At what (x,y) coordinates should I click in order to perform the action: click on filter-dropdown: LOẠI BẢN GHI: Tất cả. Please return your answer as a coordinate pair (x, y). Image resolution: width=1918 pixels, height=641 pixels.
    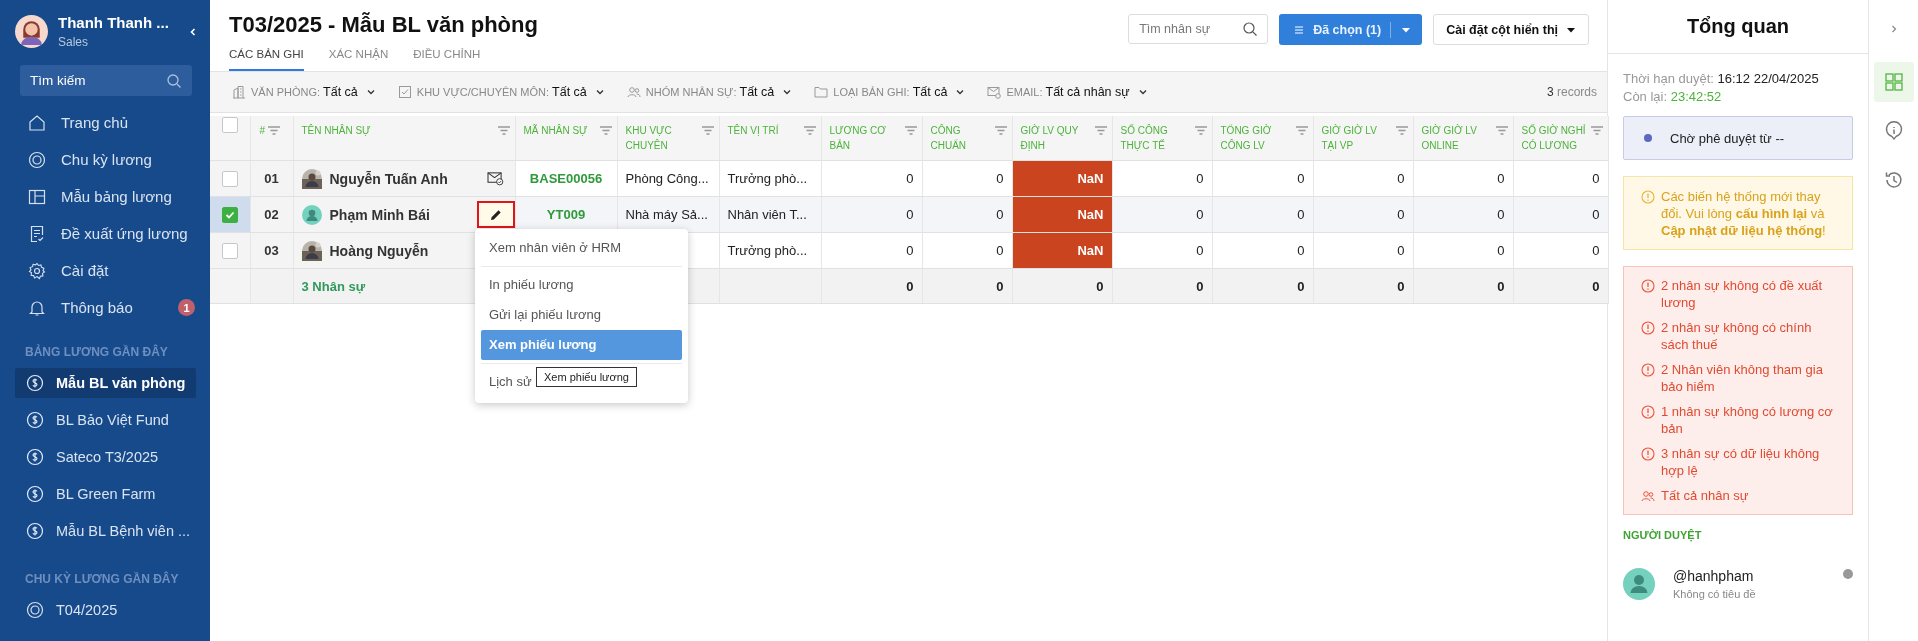
    Looking at the image, I should click on (890, 92).